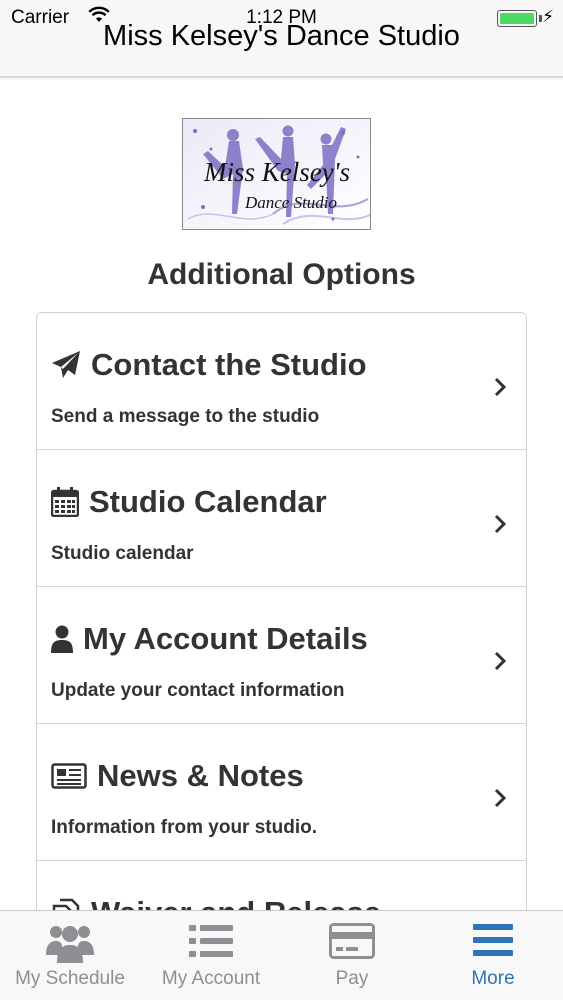 Image resolution: width=563 pixels, height=1000 pixels. I want to click on option-title-text: Contact the Studio, so click(229, 364).